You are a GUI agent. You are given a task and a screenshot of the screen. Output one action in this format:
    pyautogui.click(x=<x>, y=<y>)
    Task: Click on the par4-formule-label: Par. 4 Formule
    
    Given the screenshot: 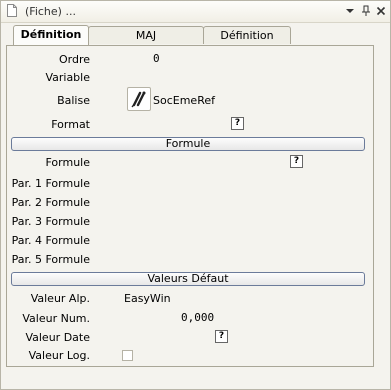 What is the action you would take?
    pyautogui.click(x=50, y=240)
    